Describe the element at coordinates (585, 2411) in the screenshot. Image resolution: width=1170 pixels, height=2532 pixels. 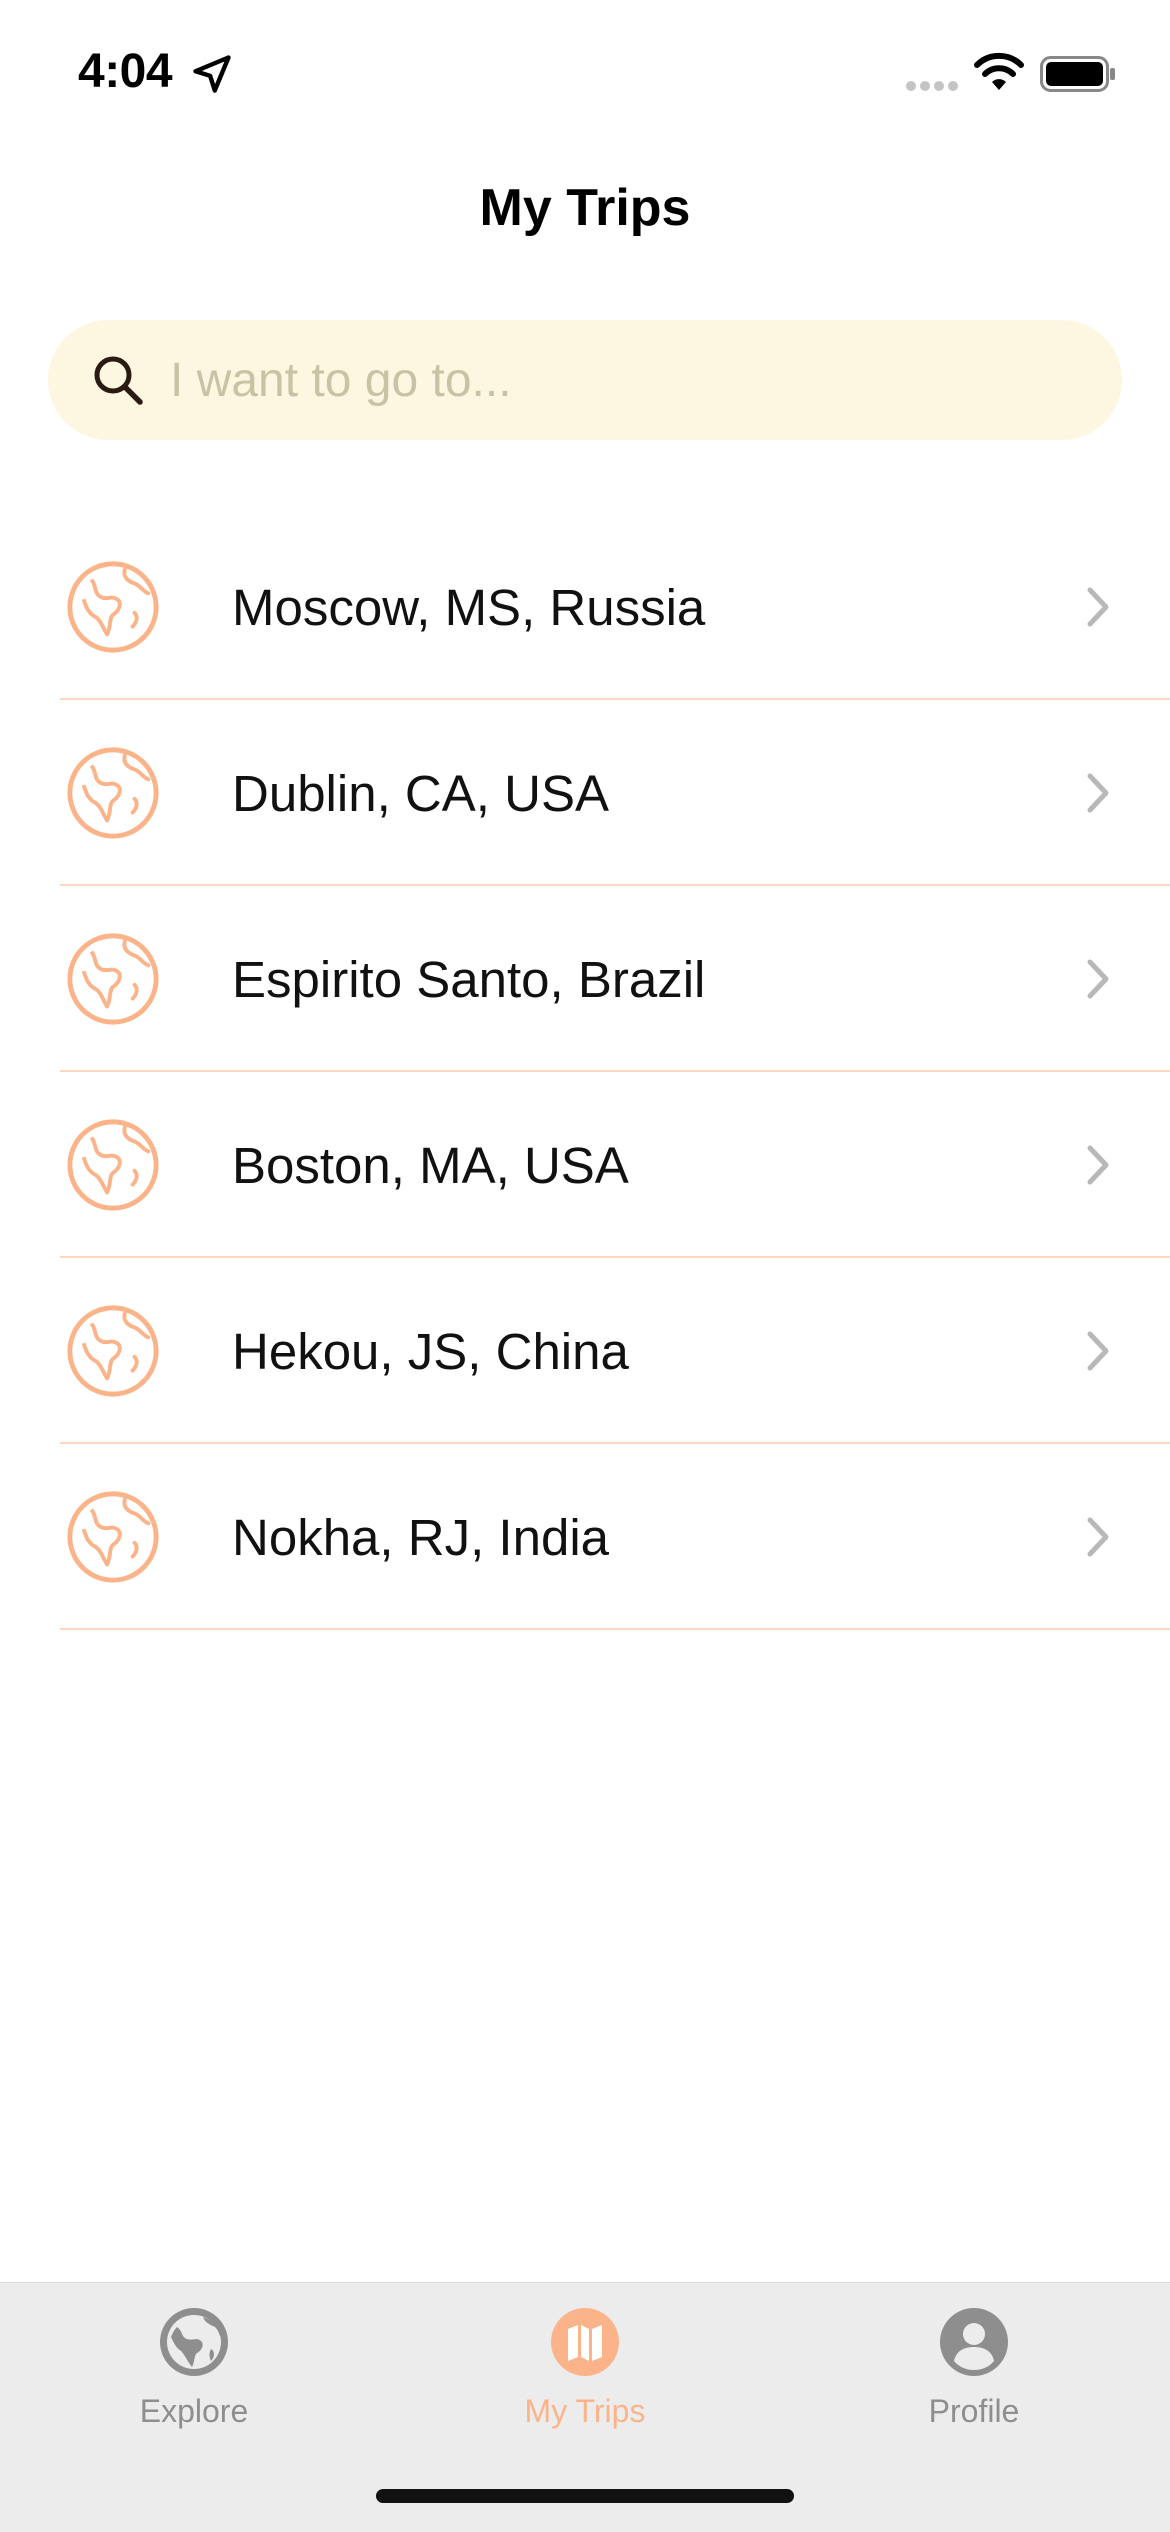
I see `tab-label: My Trips` at that location.